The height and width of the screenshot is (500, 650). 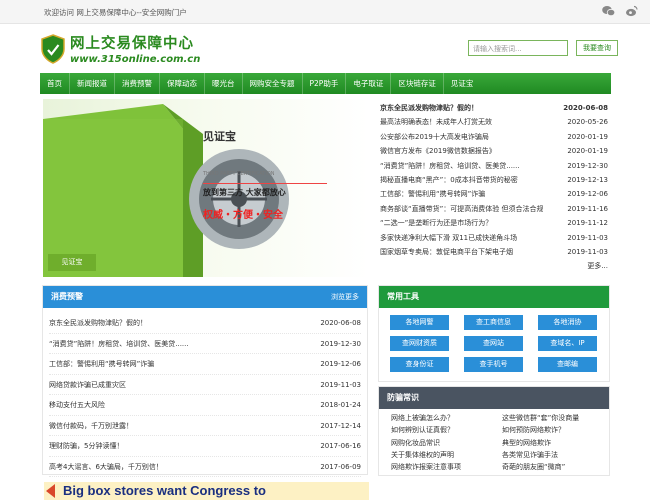 What do you see at coordinates (446, 467) in the screenshot?
I see `fraud-link: 网络欺诈报案注意事项` at bounding box center [446, 467].